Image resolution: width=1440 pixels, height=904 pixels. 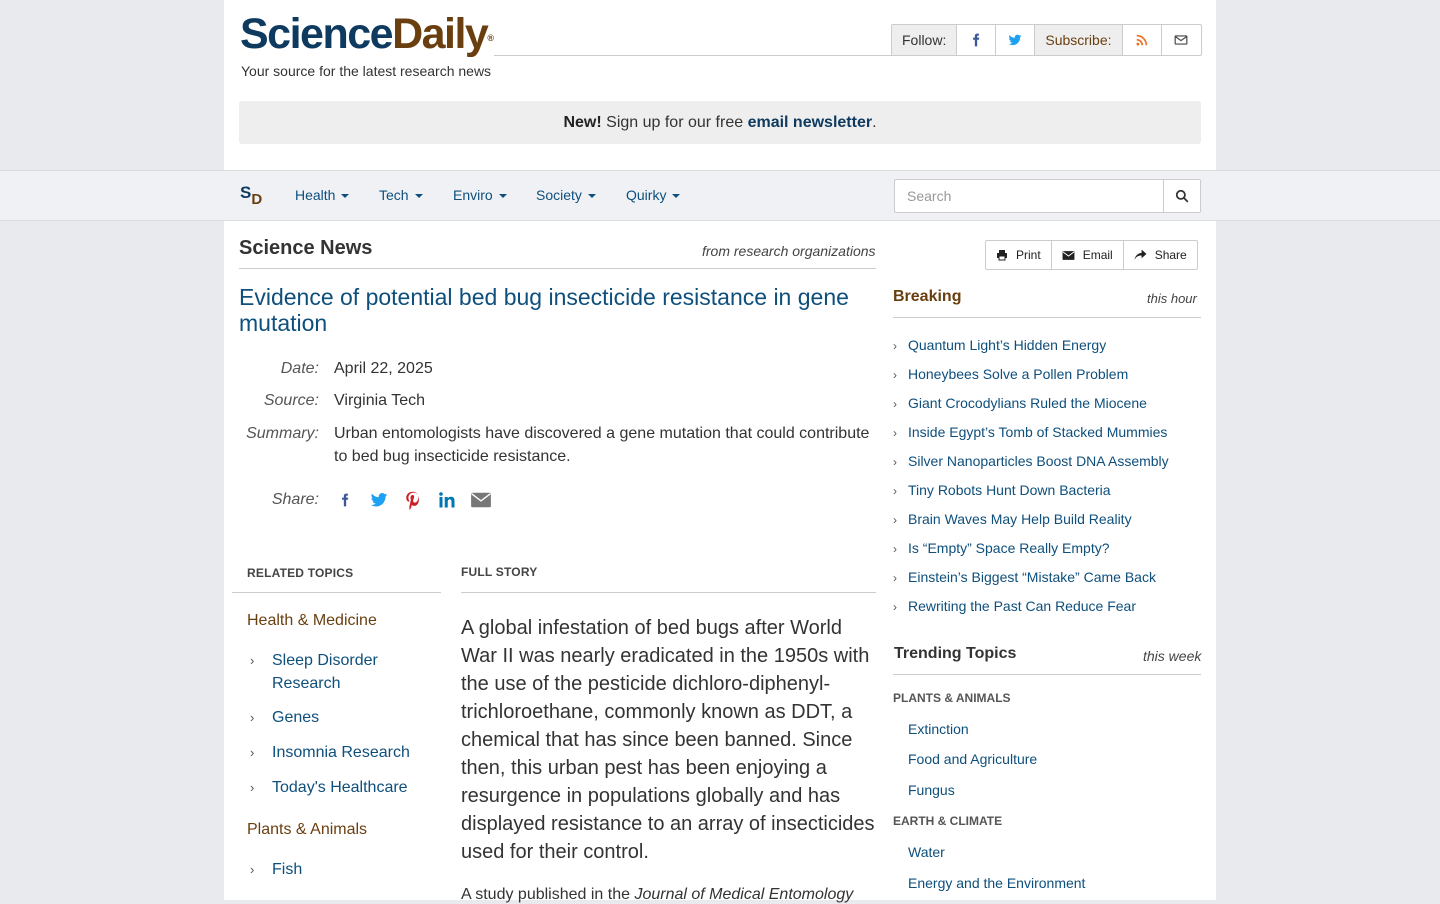 What do you see at coordinates (499, 572) in the screenshot?
I see `full-story-heading: FULL STORY` at bounding box center [499, 572].